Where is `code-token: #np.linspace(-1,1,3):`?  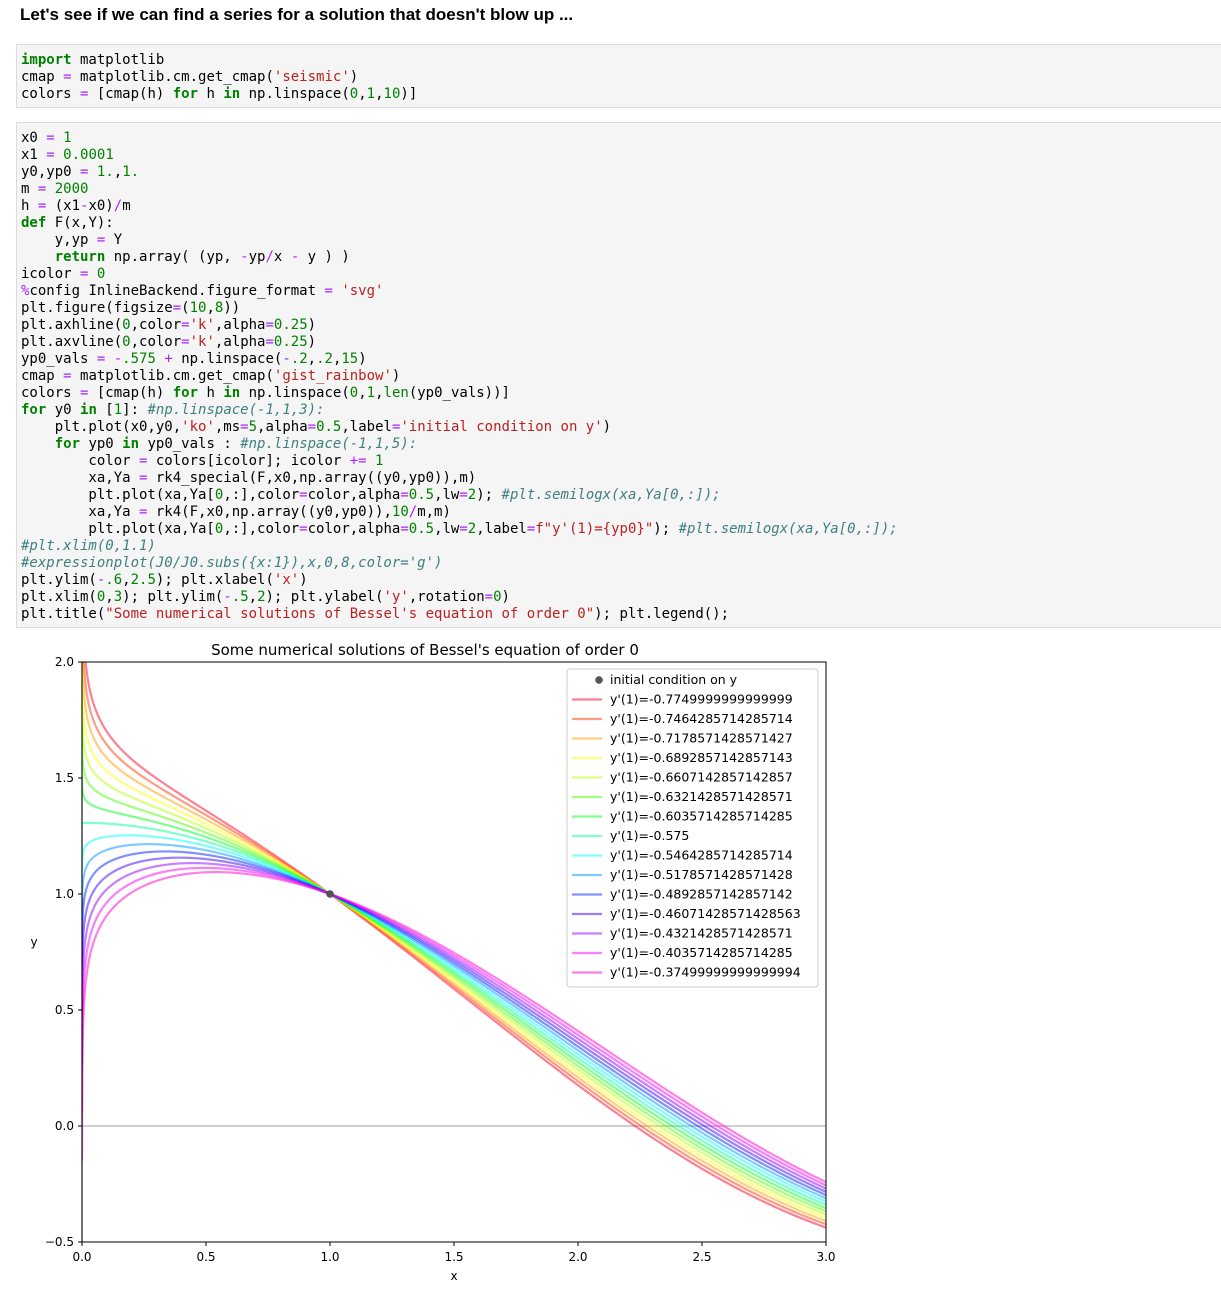 code-token: #np.linspace(-1,1,3): is located at coordinates (236, 410).